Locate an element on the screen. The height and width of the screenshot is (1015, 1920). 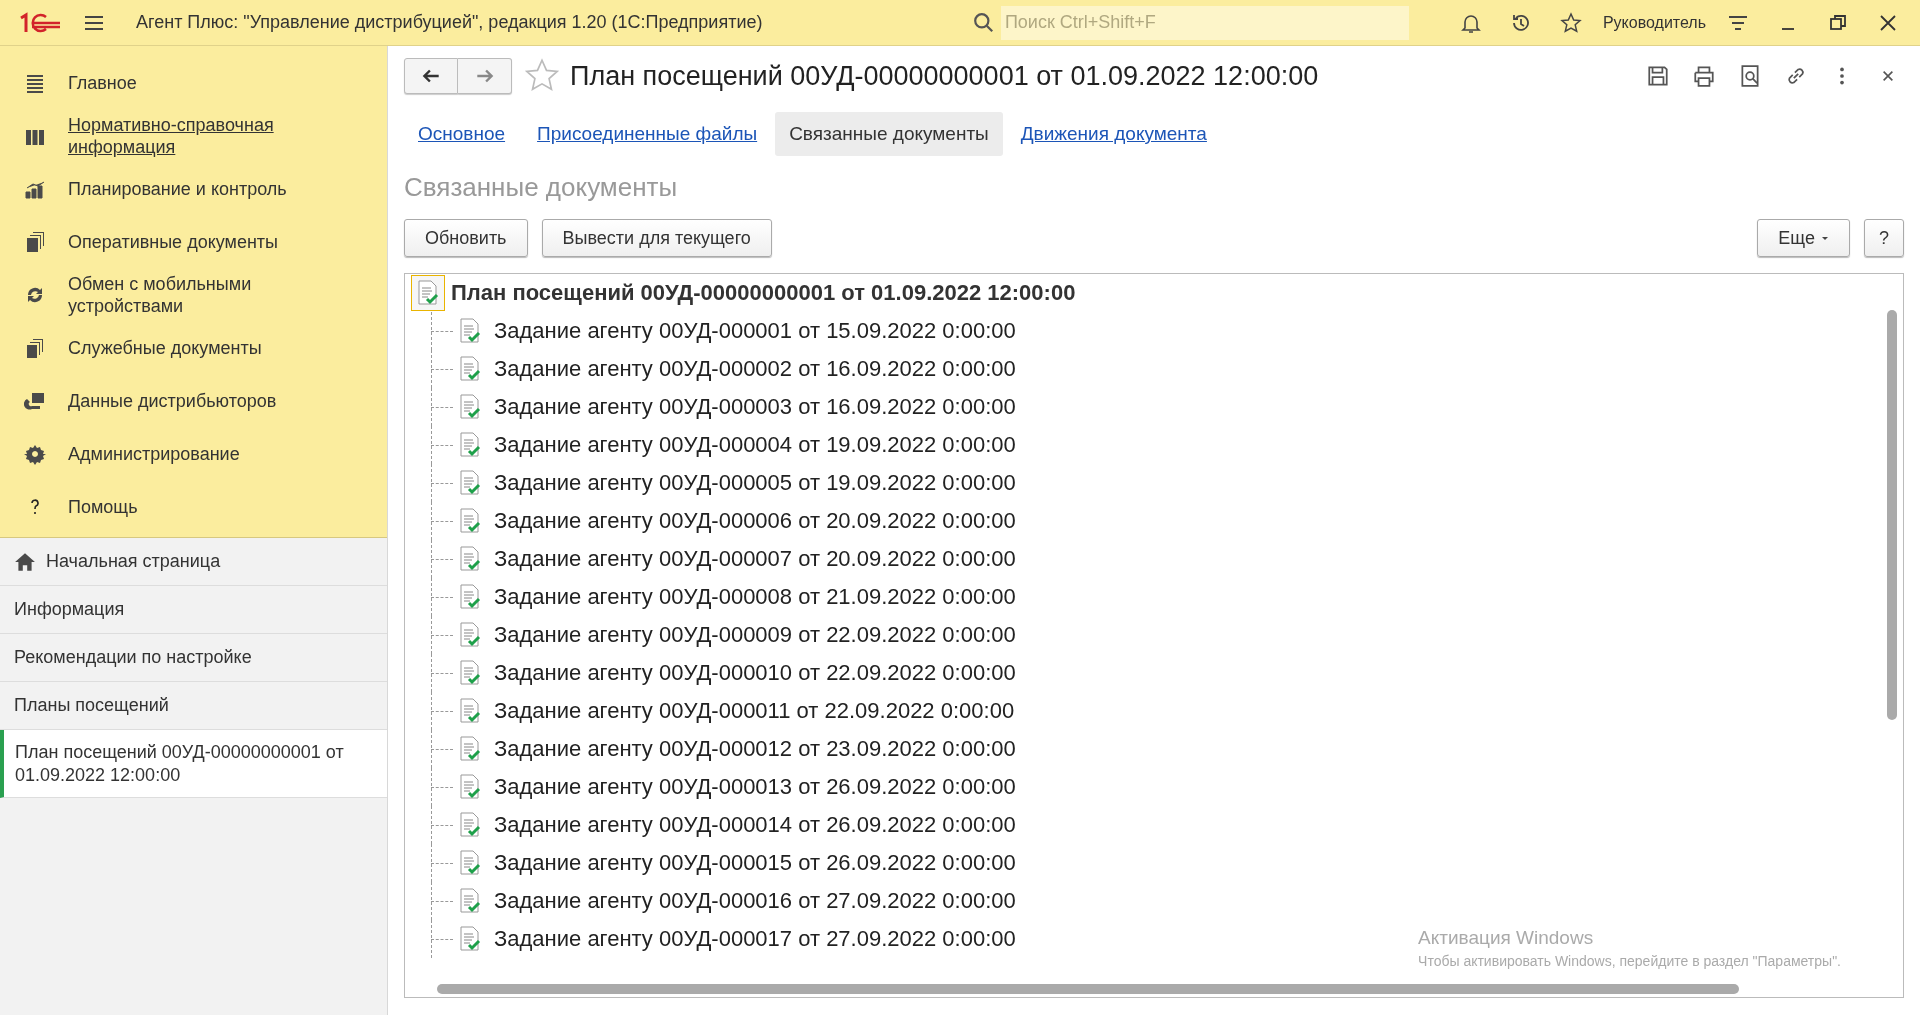
open-window-item: План посещений 00УД-00000000001 от 01.09.2022 12:00:00 is located at coordinates (193, 764).